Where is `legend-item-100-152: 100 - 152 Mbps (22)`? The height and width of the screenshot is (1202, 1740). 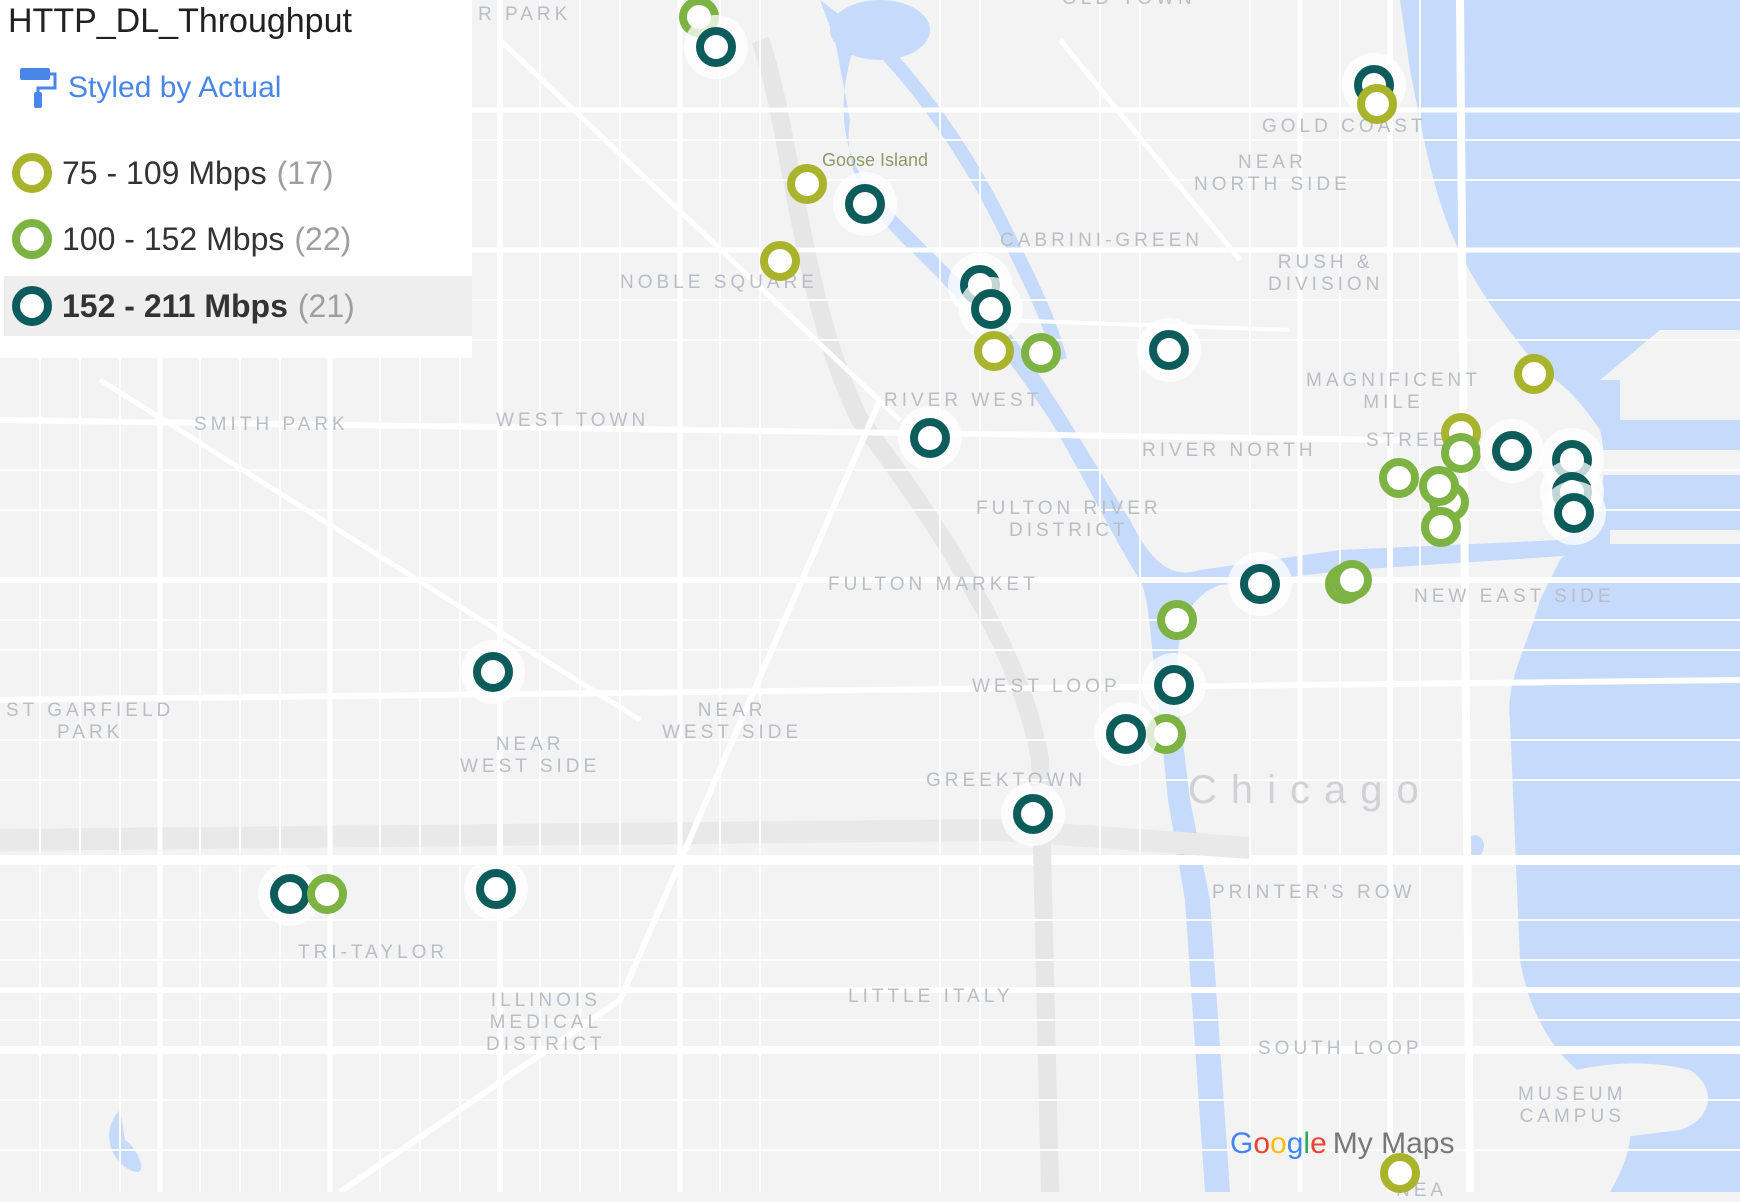
legend-item-100-152: 100 - 152 Mbps (22) is located at coordinates (238, 239).